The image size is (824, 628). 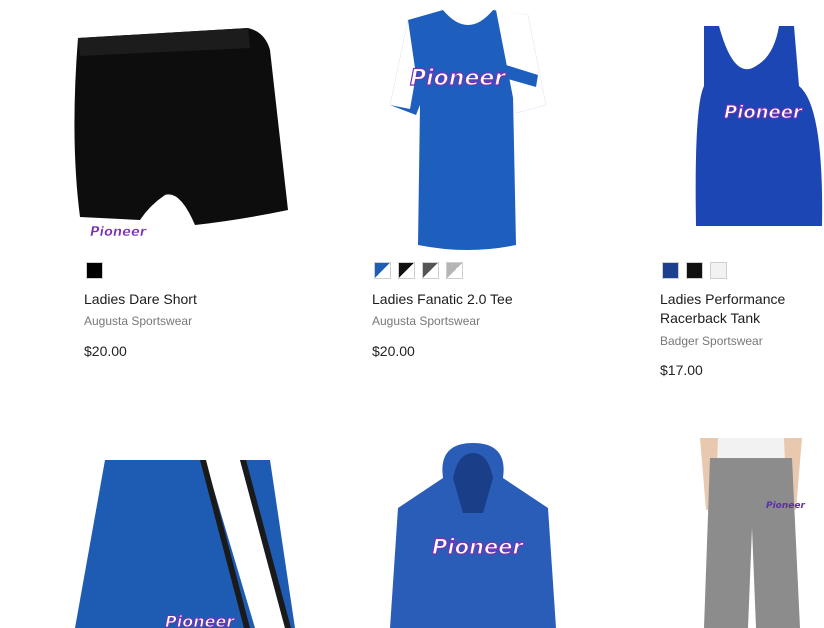 I want to click on swatch-royal-white, so click(x=382, y=270).